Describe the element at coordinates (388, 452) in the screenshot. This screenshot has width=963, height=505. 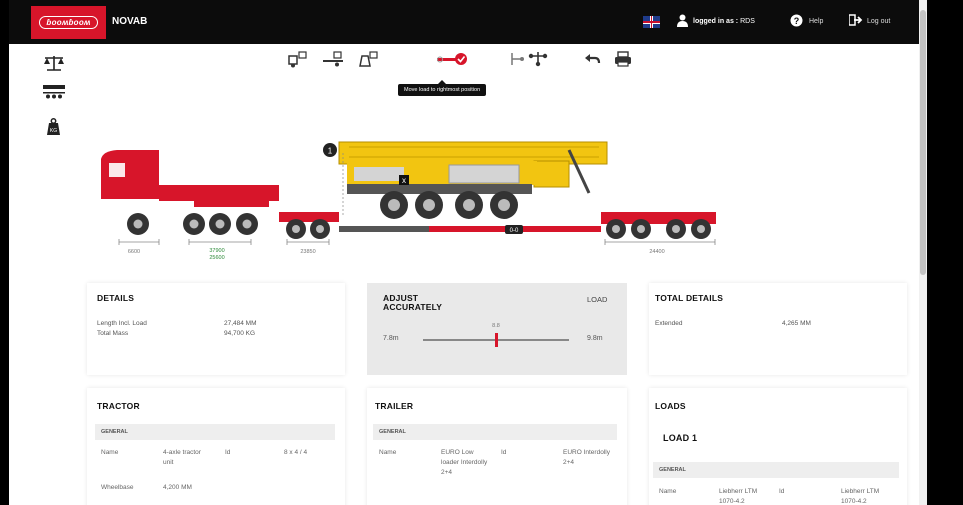
I see `trailer-name-label: Name` at that location.